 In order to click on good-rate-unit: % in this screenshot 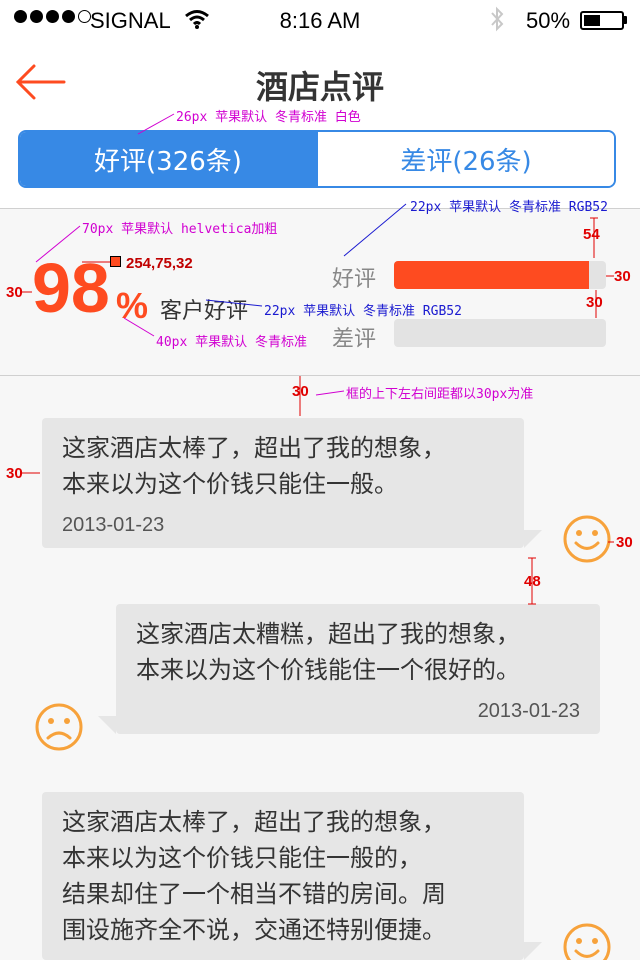, I will do `click(132, 305)`.